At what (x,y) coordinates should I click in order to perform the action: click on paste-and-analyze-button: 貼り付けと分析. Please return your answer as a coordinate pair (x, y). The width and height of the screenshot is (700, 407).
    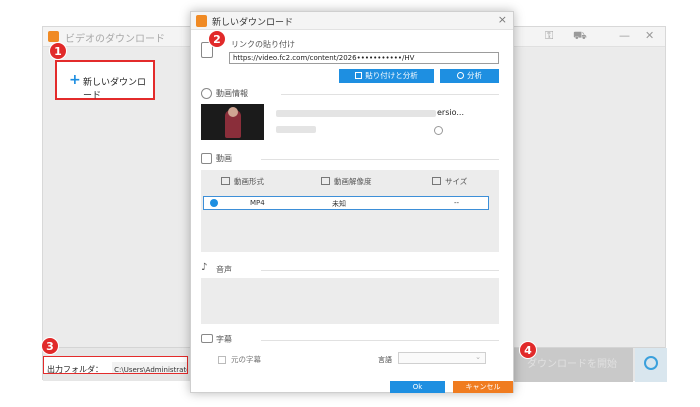
    Looking at the image, I should click on (386, 76).